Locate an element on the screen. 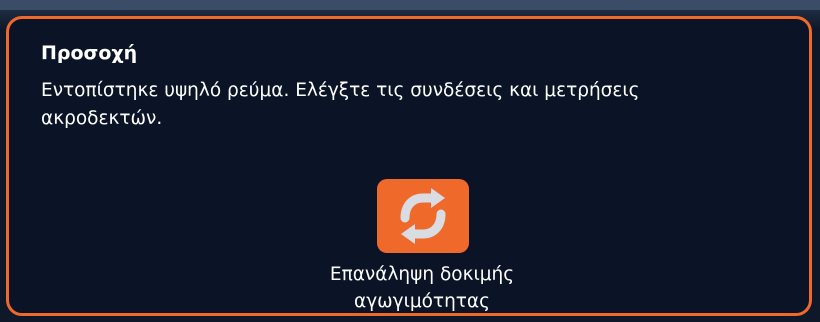 The width and height of the screenshot is (820, 322). retry-label-line2: αγωγιμότητας is located at coordinates (422, 301).